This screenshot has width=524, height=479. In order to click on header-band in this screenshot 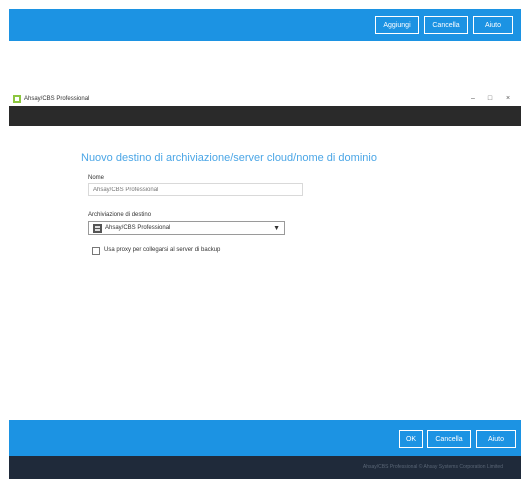, I will do `click(265, 116)`.